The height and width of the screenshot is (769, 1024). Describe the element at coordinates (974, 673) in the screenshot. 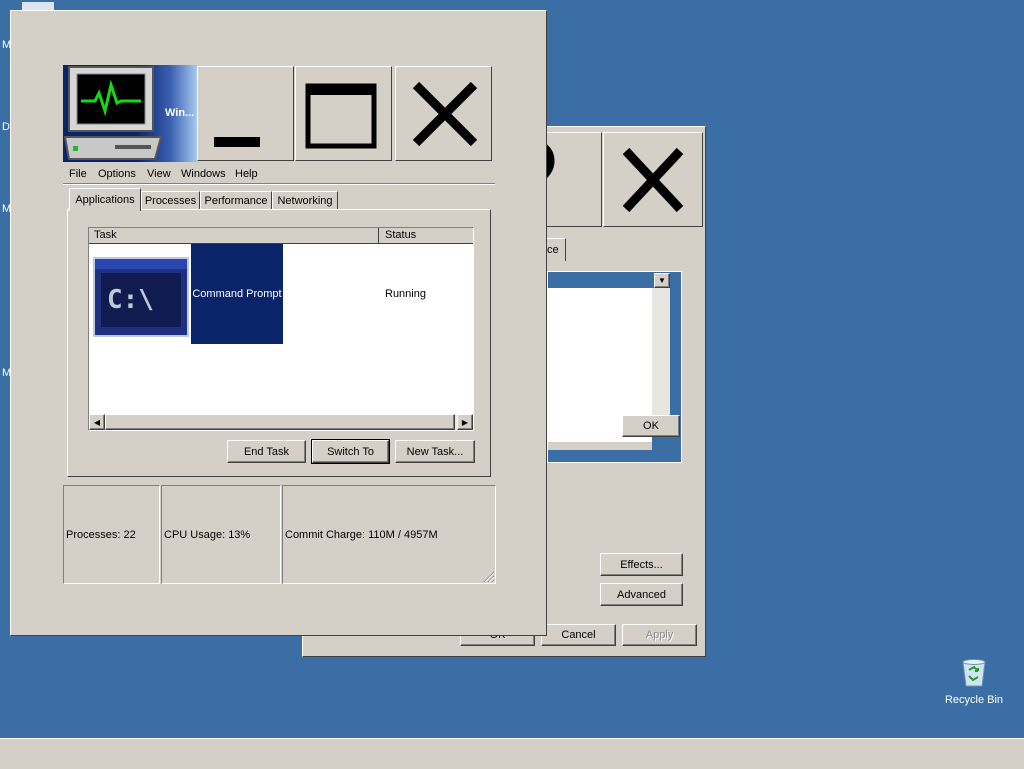

I see `recycle-bin-icon` at that location.